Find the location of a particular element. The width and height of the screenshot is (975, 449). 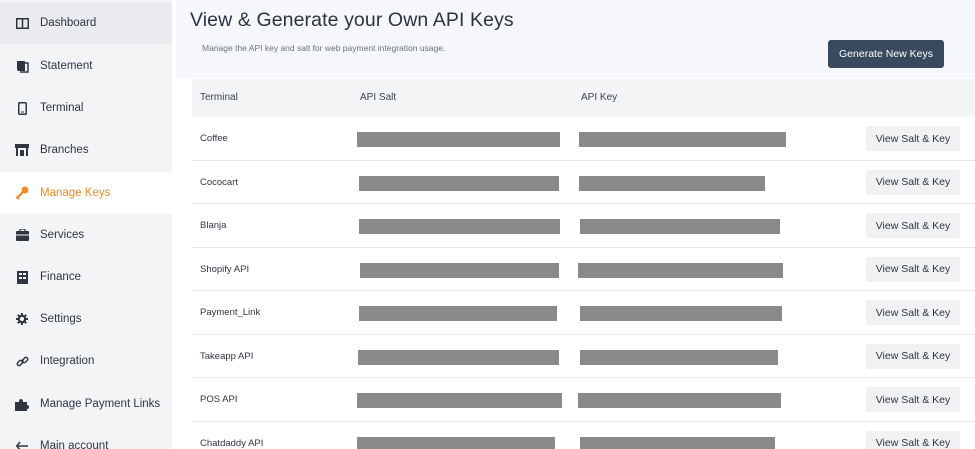

sidebar-item-main-account: Main account is located at coordinates (86, 437).